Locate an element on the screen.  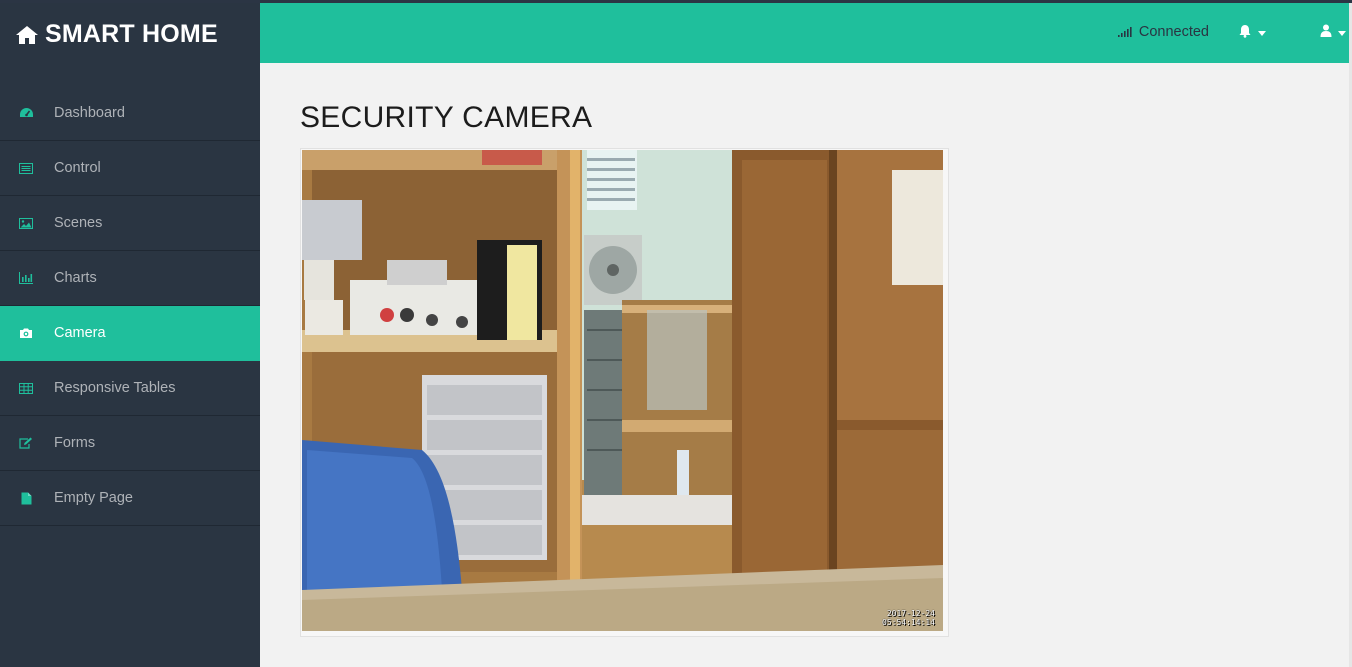
brand: SMART HOME is located at coordinates (130, 34).